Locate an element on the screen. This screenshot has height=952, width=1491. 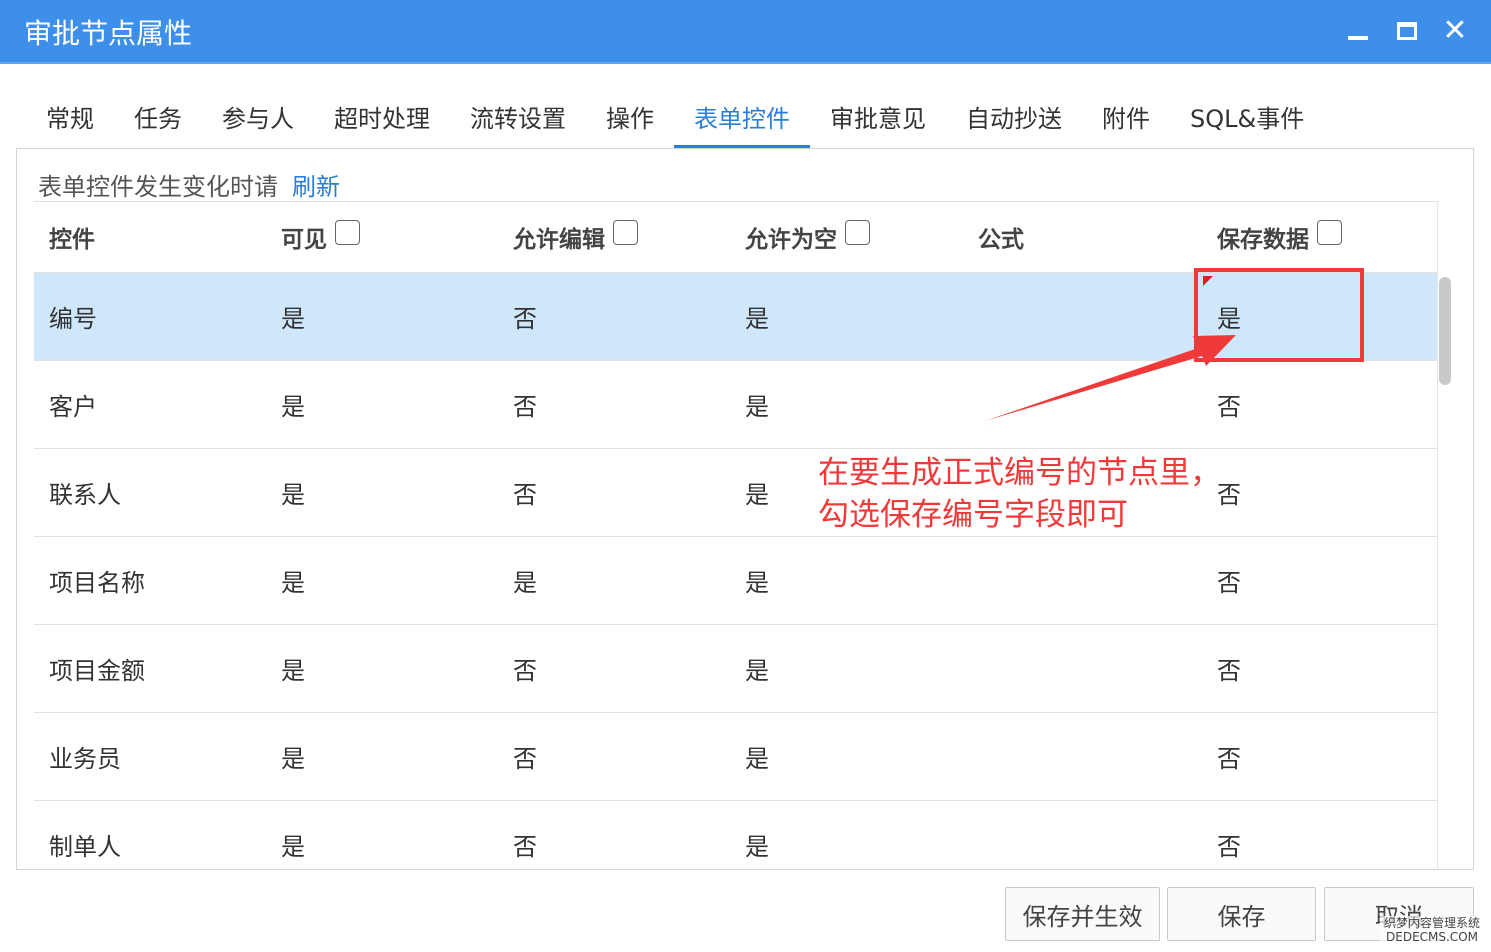
table-row: 制单人 是 否 是 否 is located at coordinates (736, 835).